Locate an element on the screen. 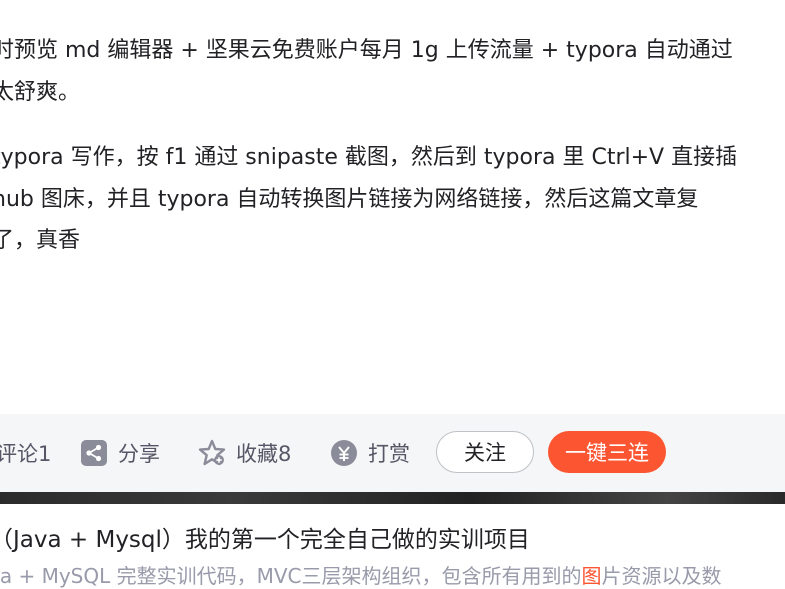 This screenshot has height=589, width=785. article-action-toolbar: 评论1 分享 收藏8 打赏 is located at coordinates (392, 453).